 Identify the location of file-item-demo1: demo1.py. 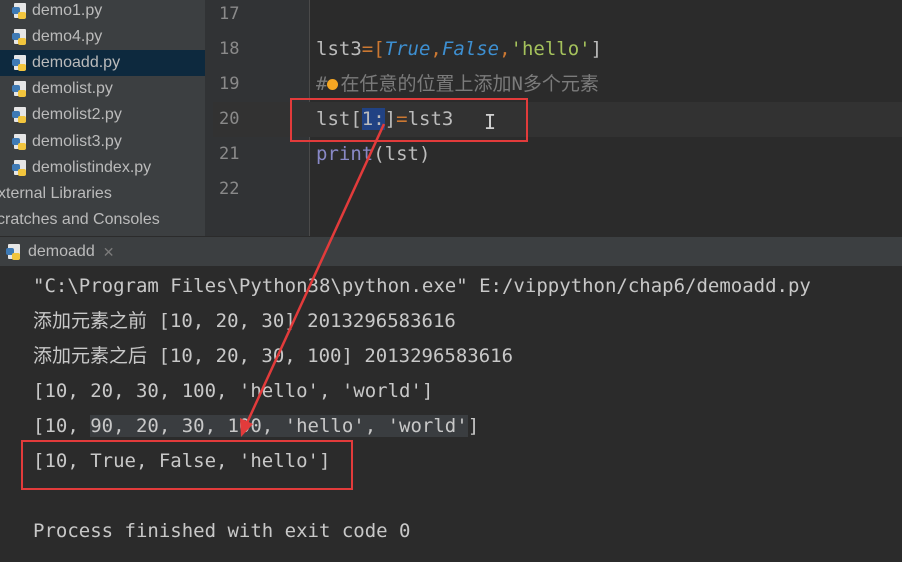
(102, 12).